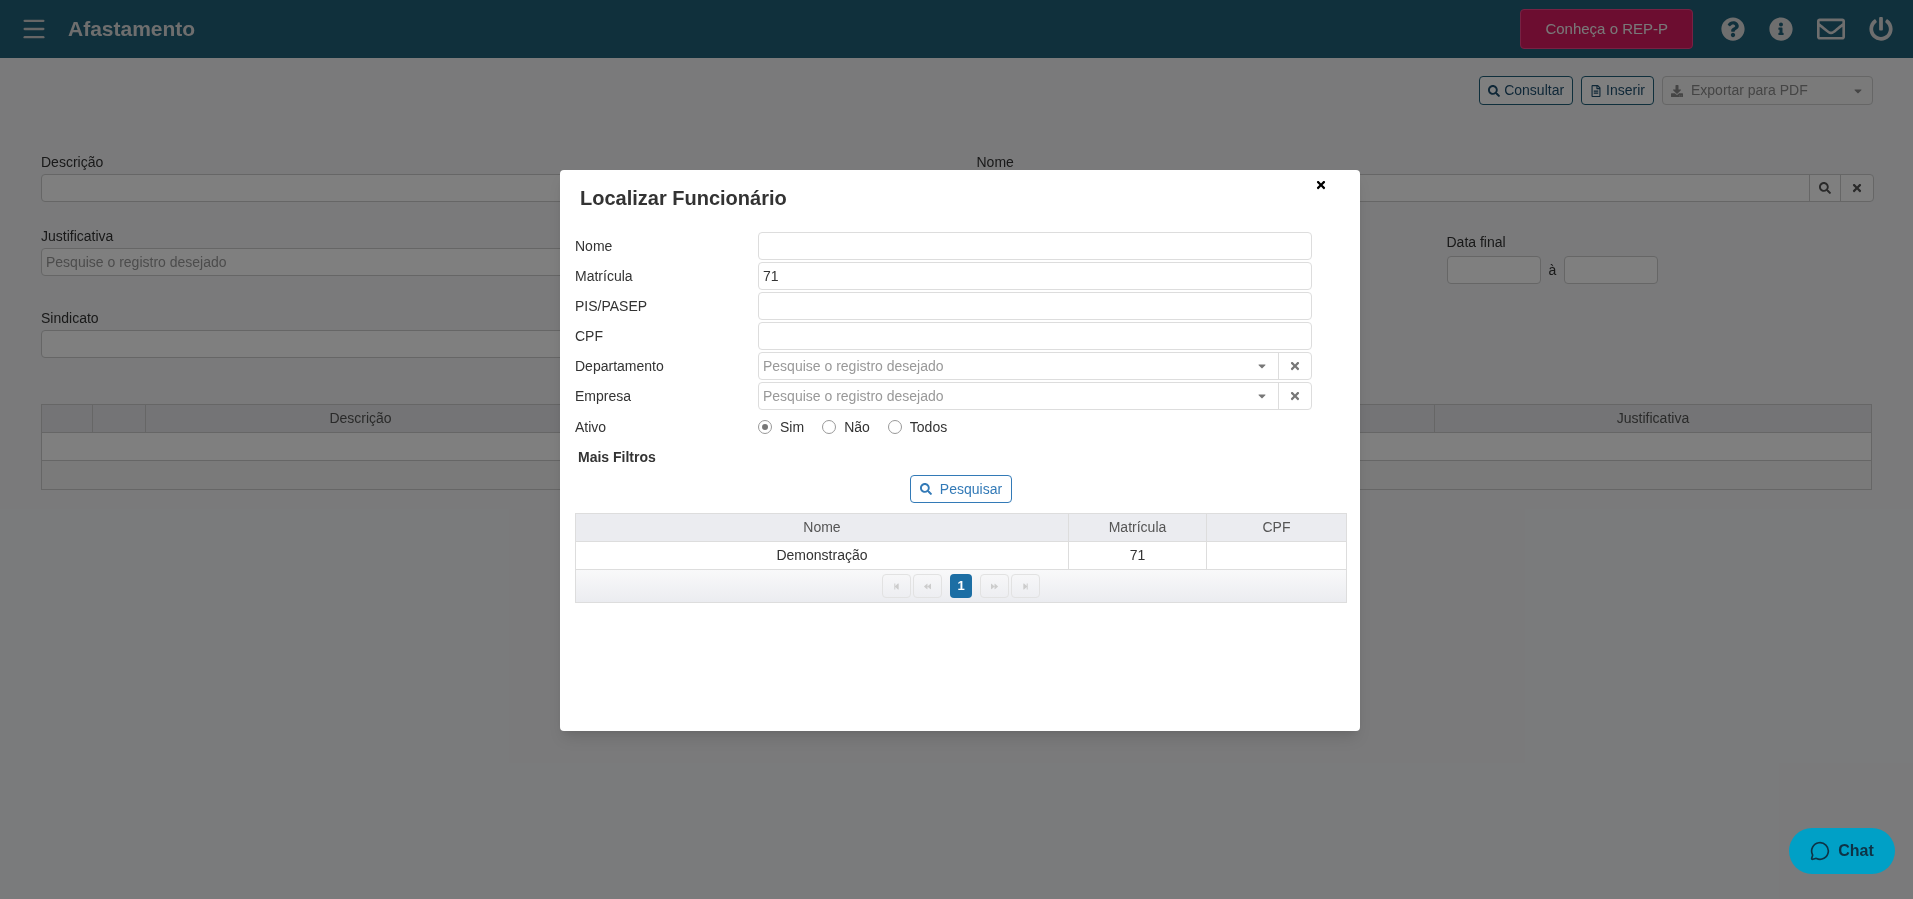 The width and height of the screenshot is (1913, 899). I want to click on modal-title: Localizar Funcionário, so click(683, 198).